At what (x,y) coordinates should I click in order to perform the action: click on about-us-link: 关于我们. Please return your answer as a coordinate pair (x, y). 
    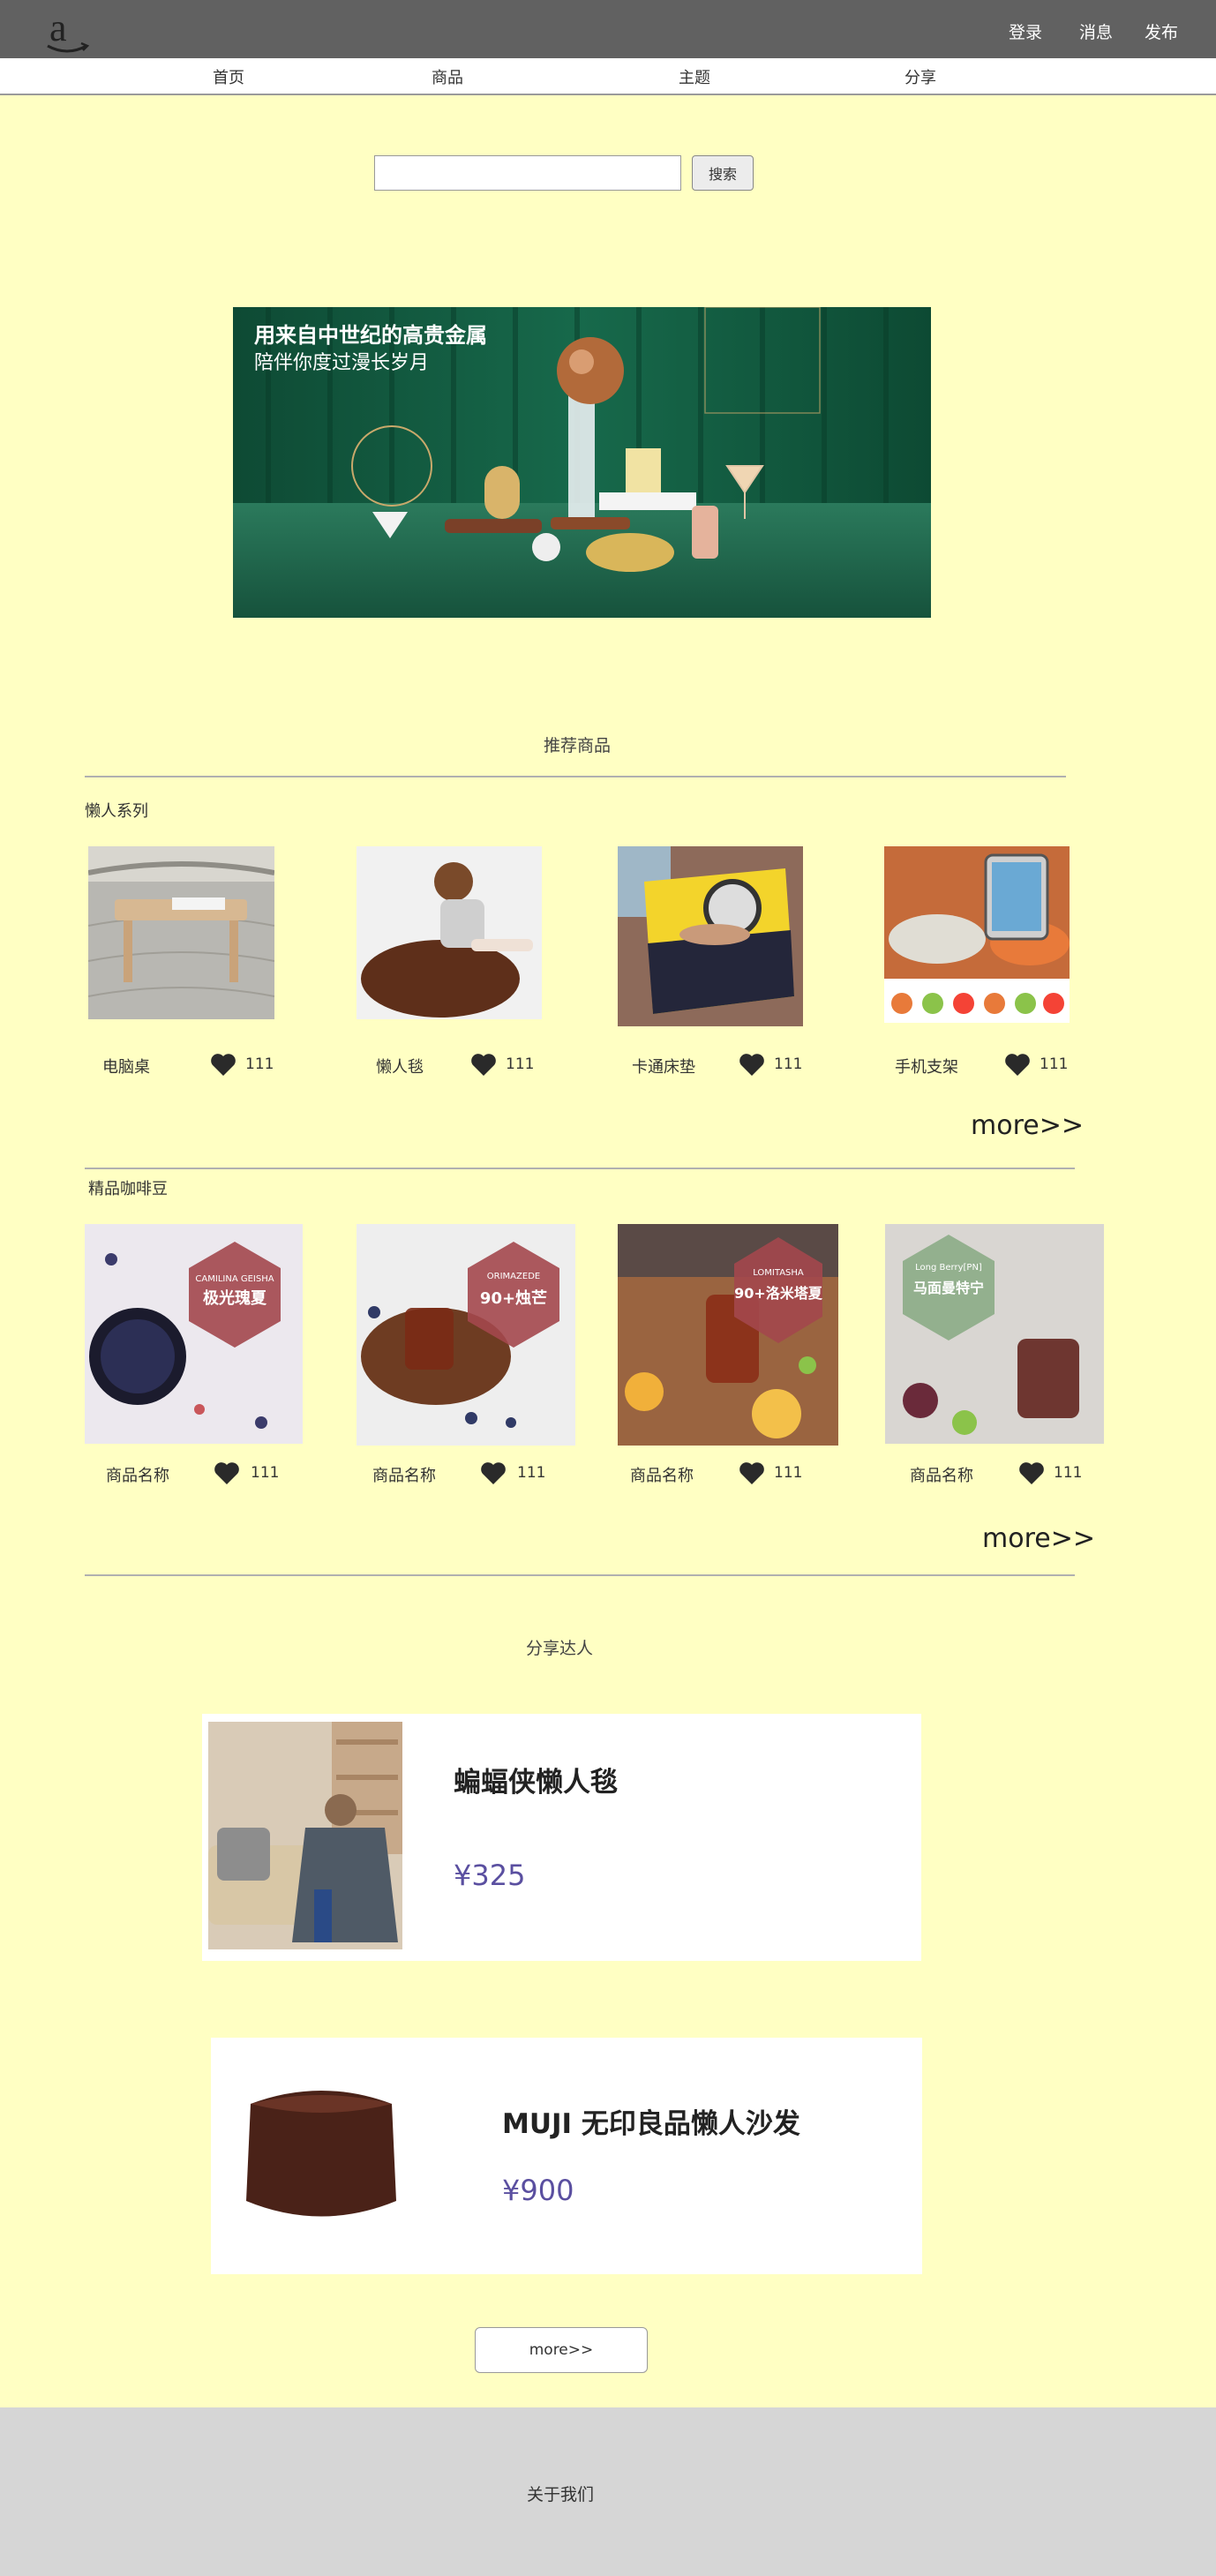
    Looking at the image, I should click on (560, 2493).